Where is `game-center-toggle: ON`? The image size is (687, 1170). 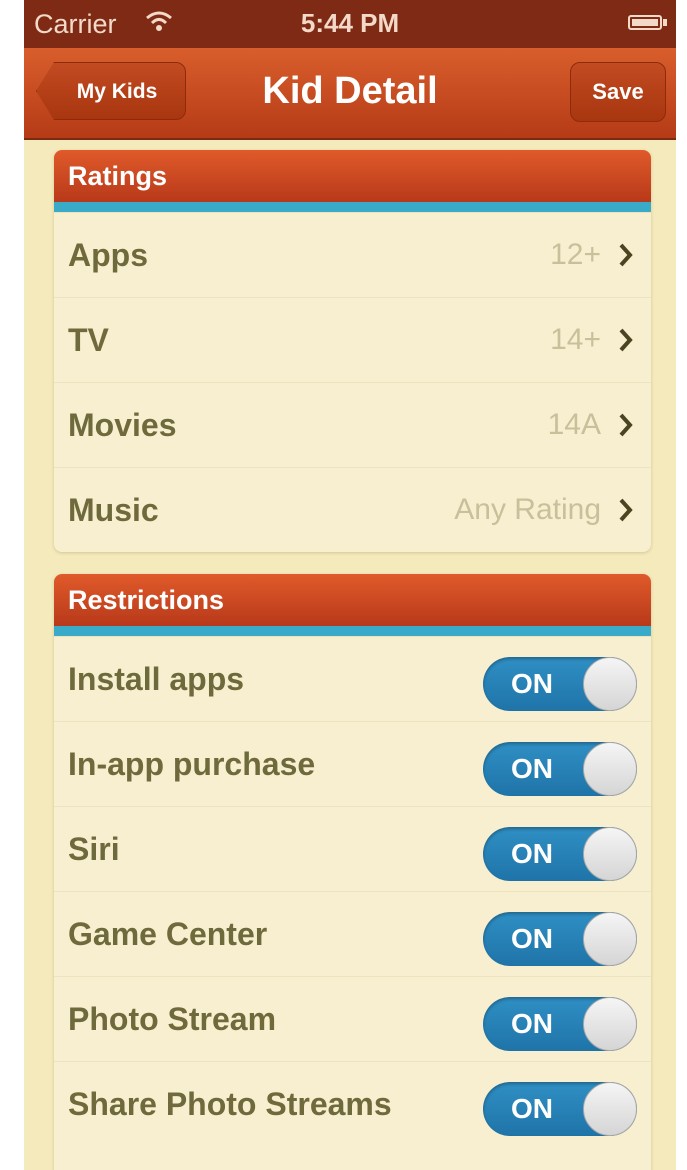
game-center-toggle: ON is located at coordinates (560, 939).